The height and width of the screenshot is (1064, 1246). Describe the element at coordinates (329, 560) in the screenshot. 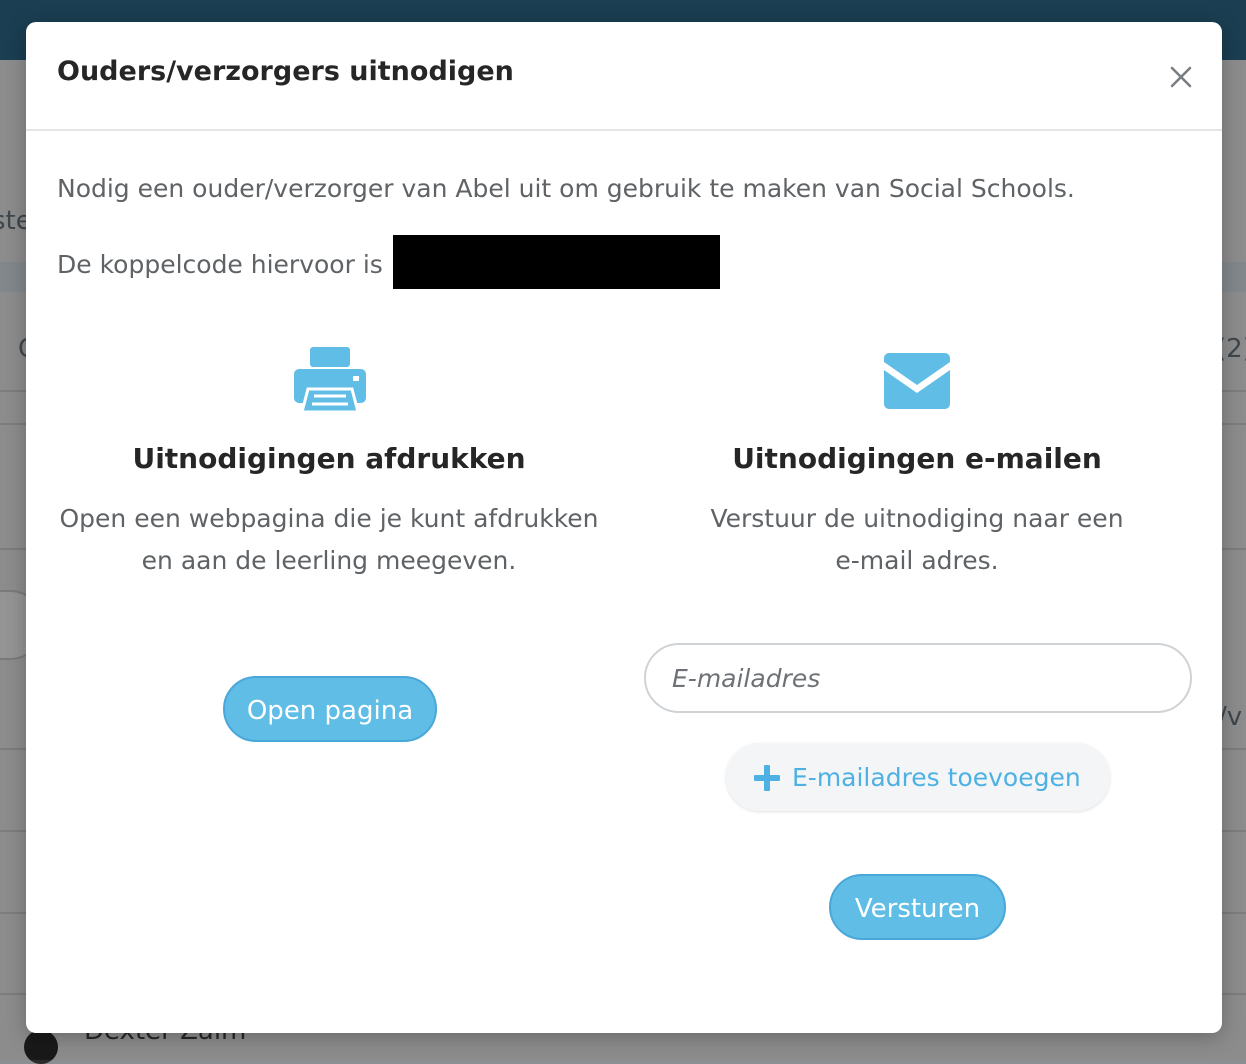

I see `print-description-line: en aan de leerling meegeven.` at that location.